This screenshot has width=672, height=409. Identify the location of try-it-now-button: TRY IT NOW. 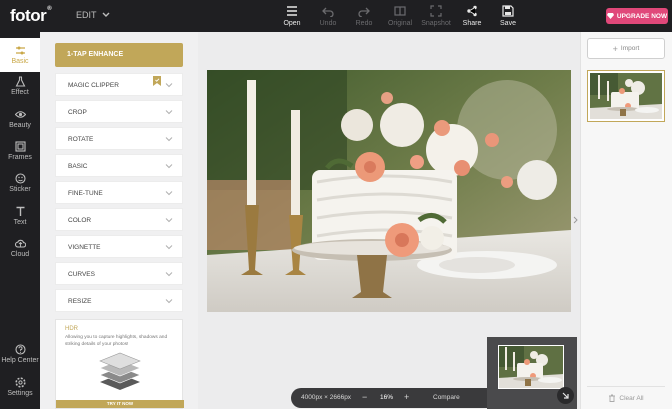
(120, 404).